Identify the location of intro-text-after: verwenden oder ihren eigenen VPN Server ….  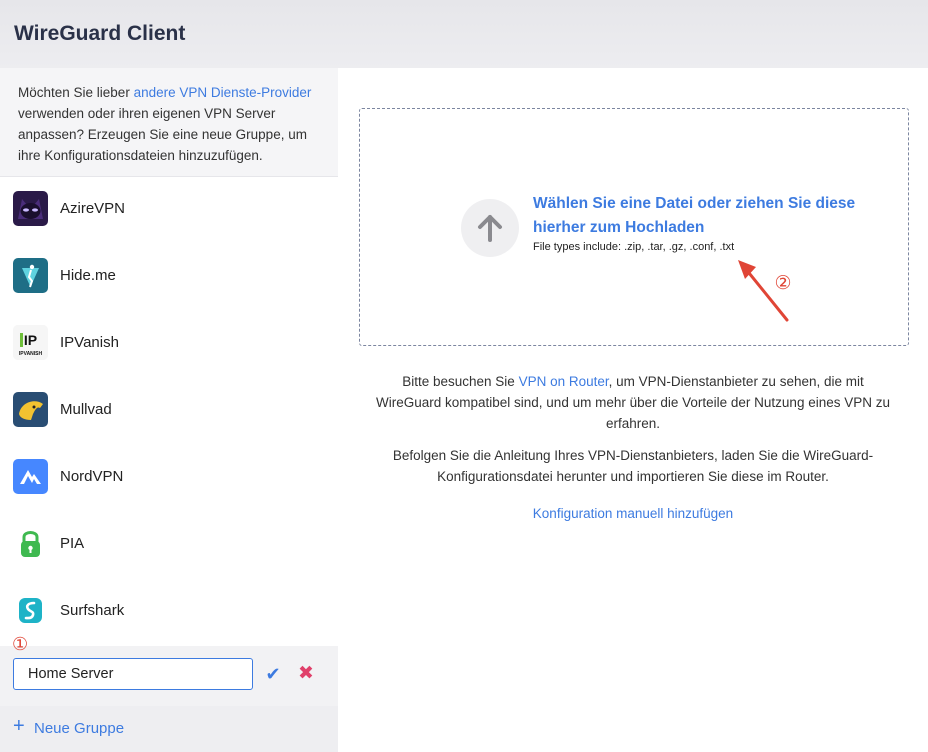
(162, 134).